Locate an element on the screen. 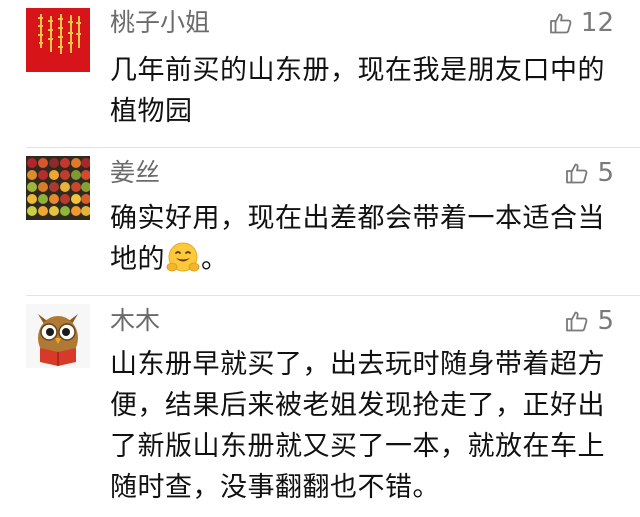  comment-author: 桃子小姐 is located at coordinates (160, 23).